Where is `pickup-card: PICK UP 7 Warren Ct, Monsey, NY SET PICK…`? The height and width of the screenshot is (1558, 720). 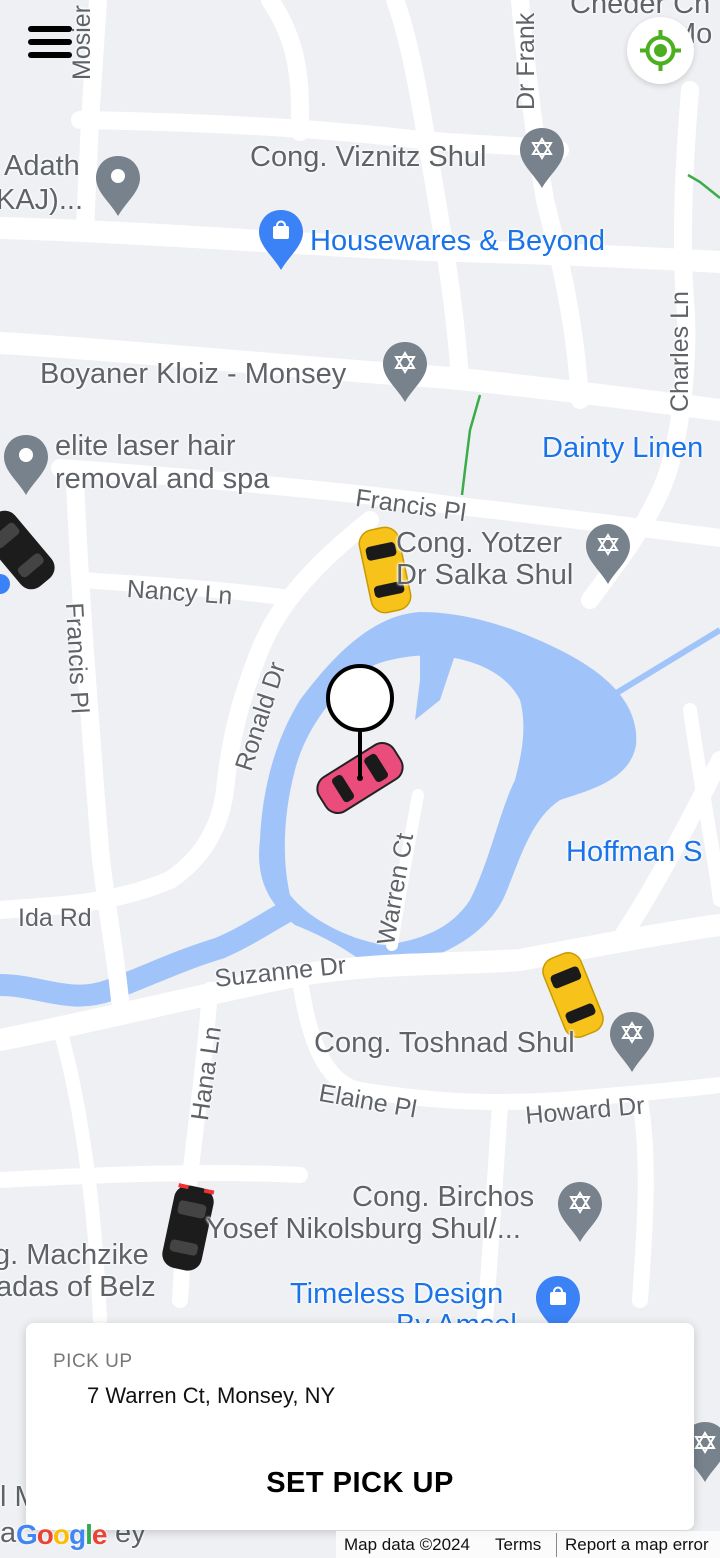
pickup-card: PICK UP 7 Warren Ct, Monsey, NY SET PICK… is located at coordinates (360, 1426).